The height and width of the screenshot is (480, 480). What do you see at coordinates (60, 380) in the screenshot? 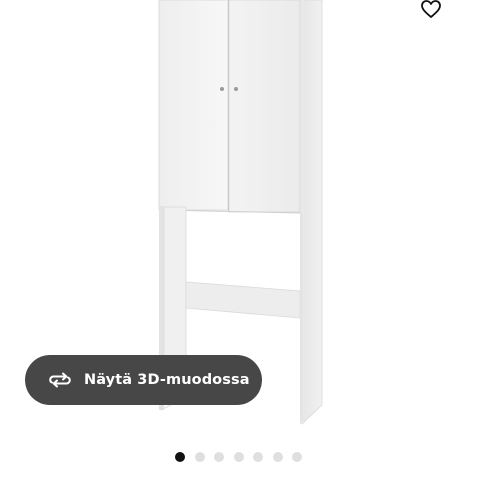
I see `rotate-3d-icon` at bounding box center [60, 380].